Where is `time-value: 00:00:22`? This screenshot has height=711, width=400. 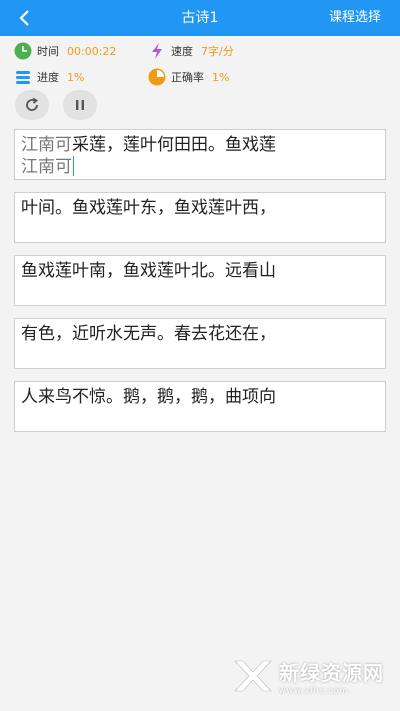
time-value: 00:00:22 is located at coordinates (92, 51).